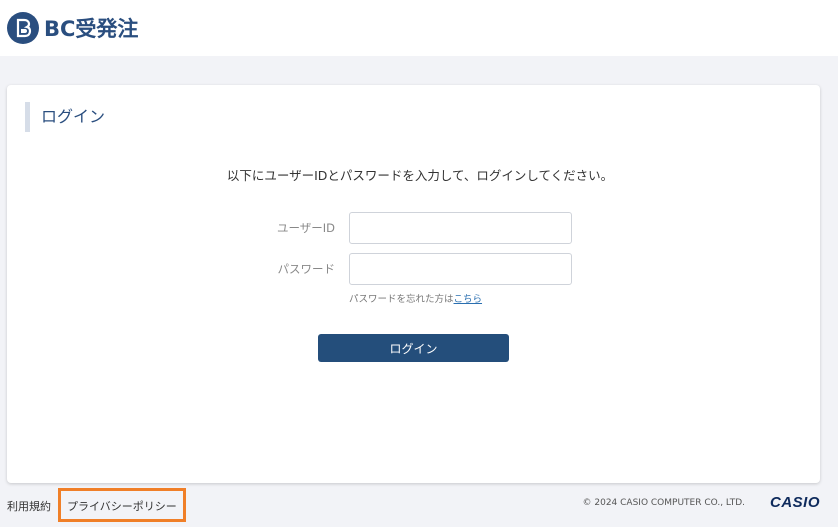 This screenshot has height=527, width=838. What do you see at coordinates (468, 299) in the screenshot?
I see `forgot-password-link: こちら` at bounding box center [468, 299].